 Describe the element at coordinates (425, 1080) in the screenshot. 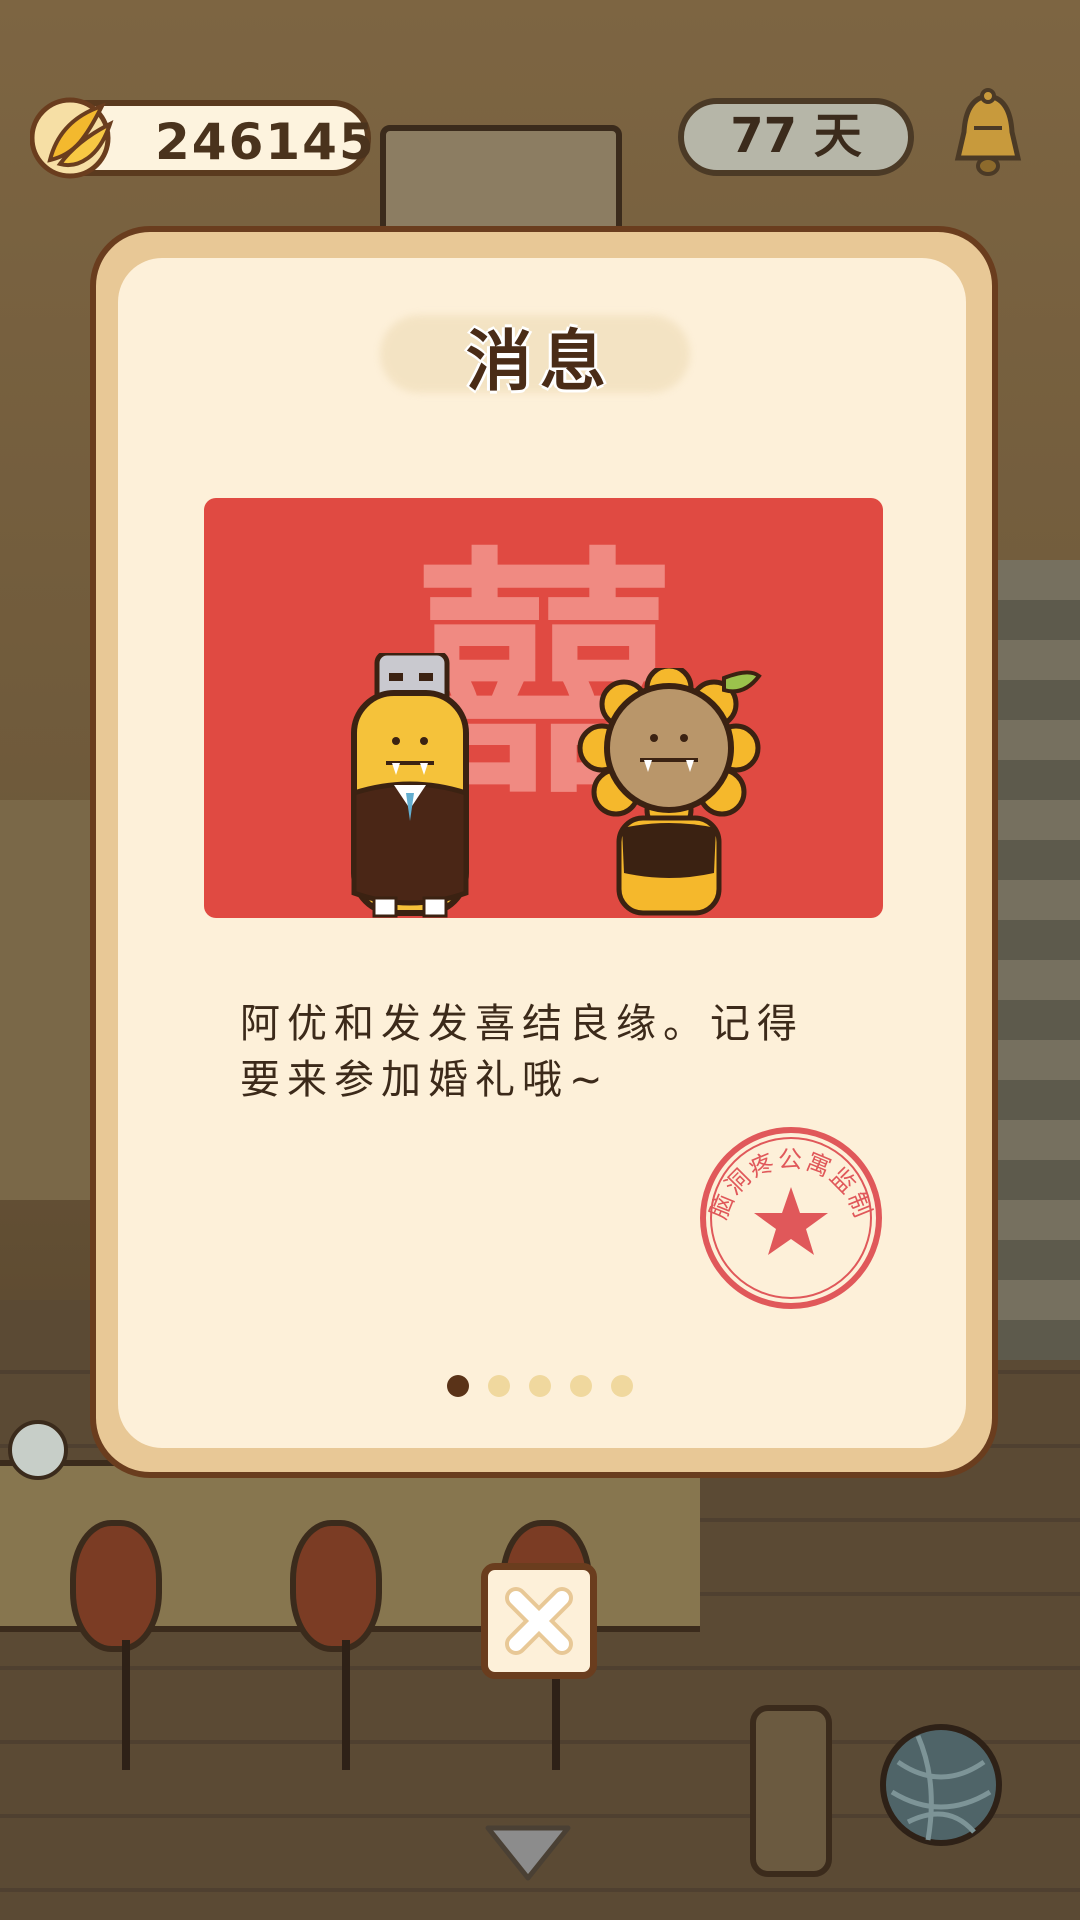

I see `message-line: 要来参加婚礼哦~` at that location.